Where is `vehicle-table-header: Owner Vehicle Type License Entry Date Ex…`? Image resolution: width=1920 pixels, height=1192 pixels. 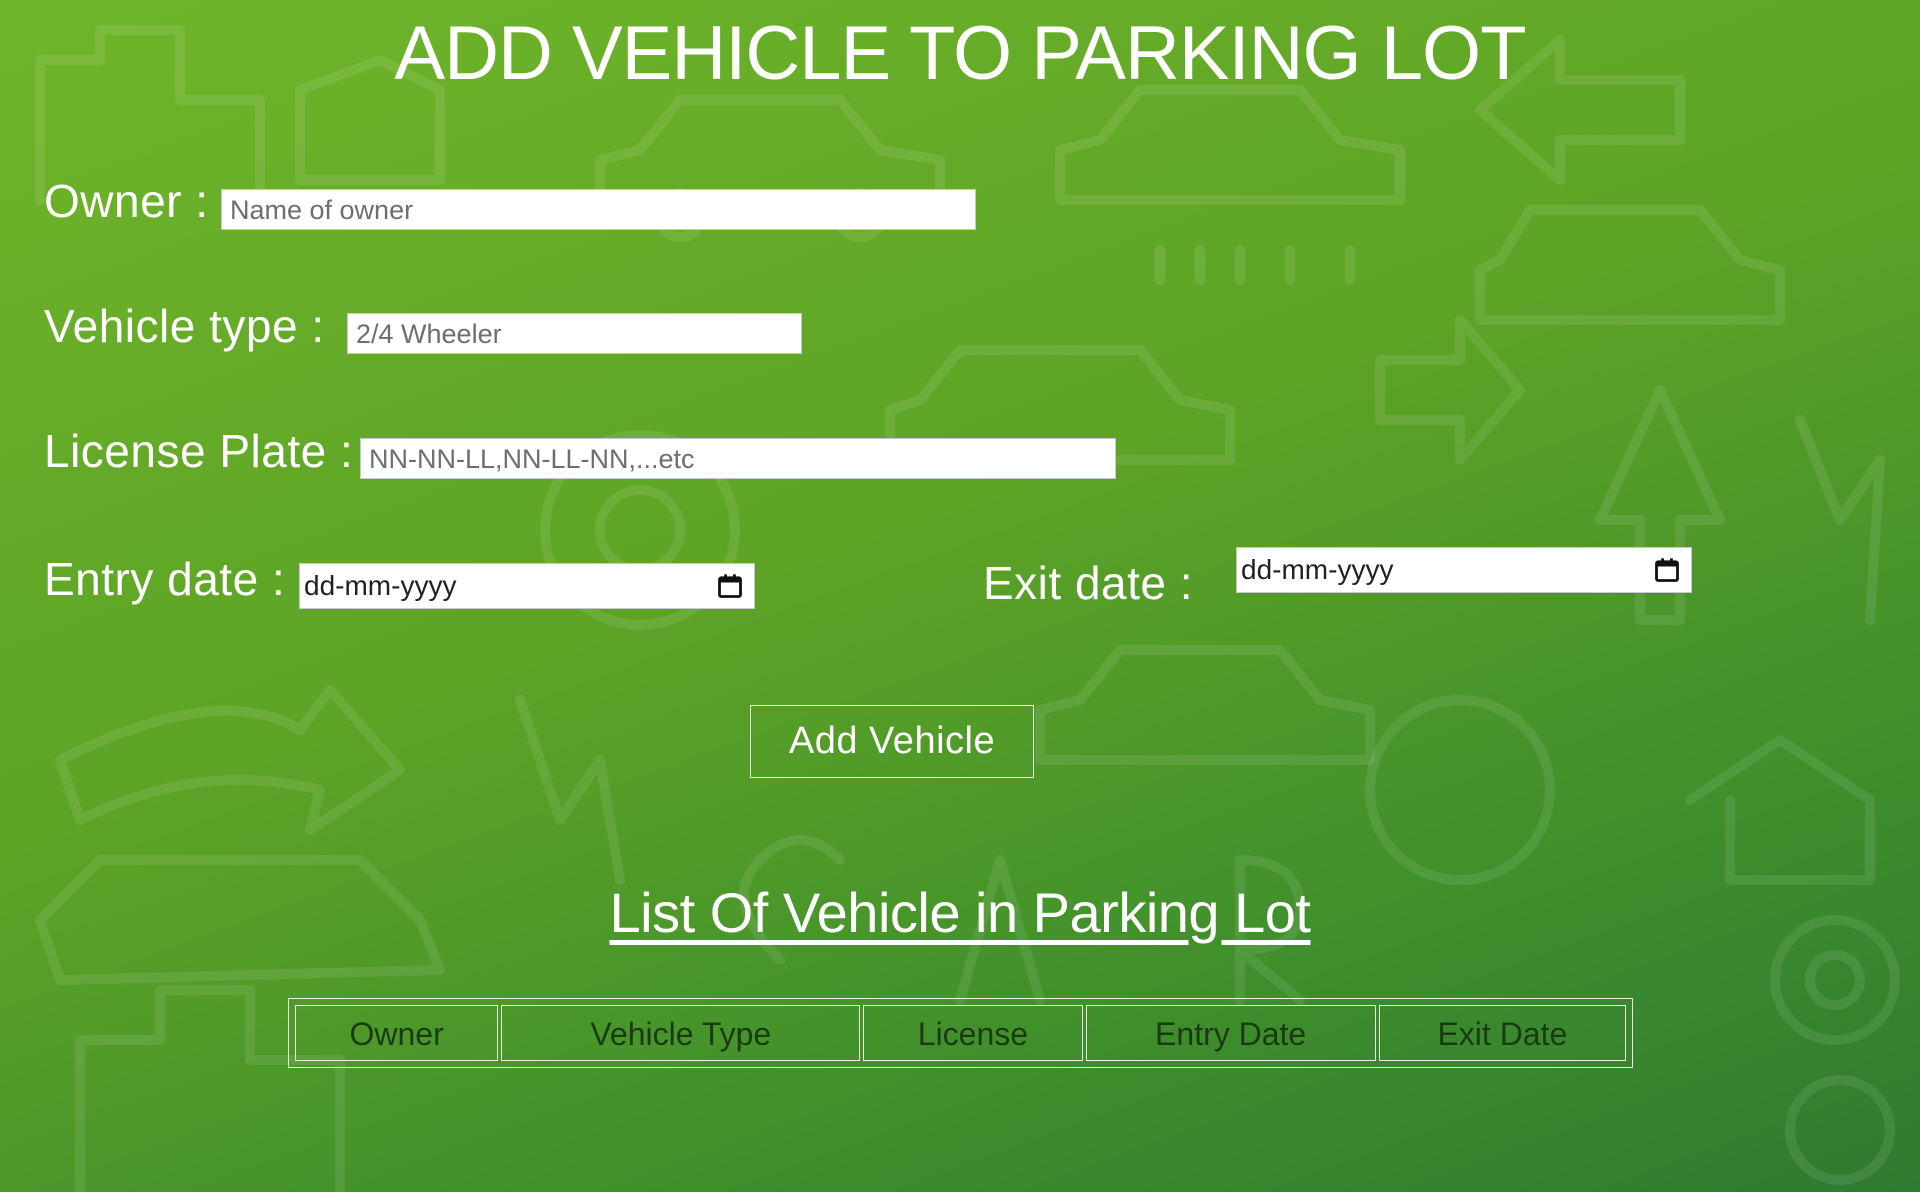 vehicle-table-header: Owner Vehicle Type License Entry Date Ex… is located at coordinates (960, 1033).